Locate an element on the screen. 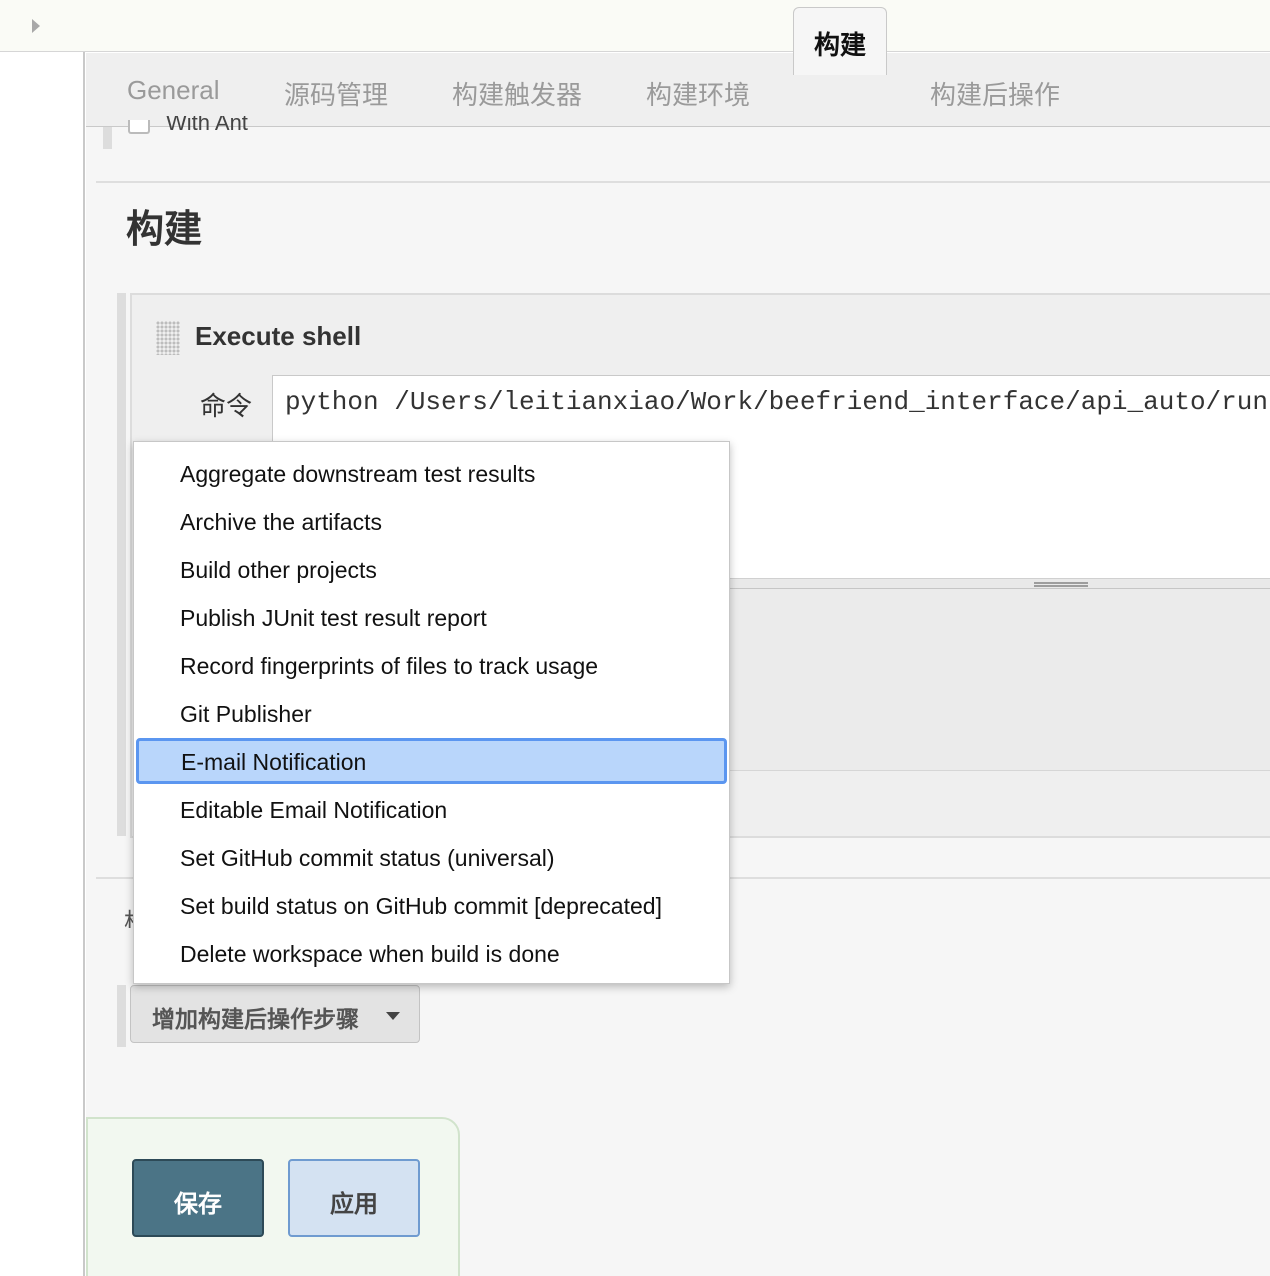 This screenshot has height=1276, width=1270. section-divider is located at coordinates (683, 182).